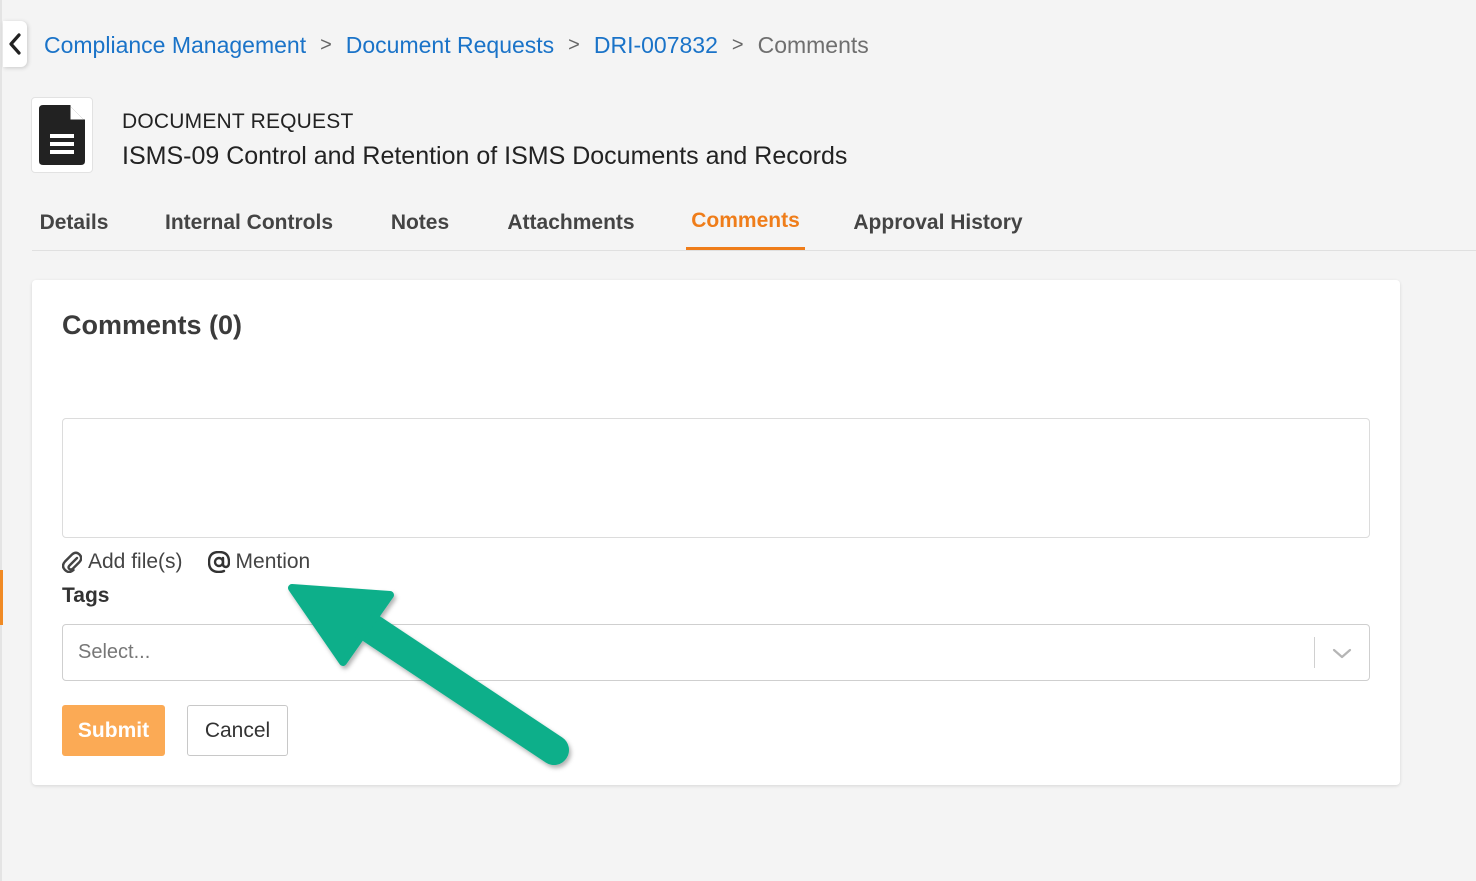 The width and height of the screenshot is (1476, 881). Describe the element at coordinates (237, 730) in the screenshot. I see `cancel-button: Cancel` at that location.